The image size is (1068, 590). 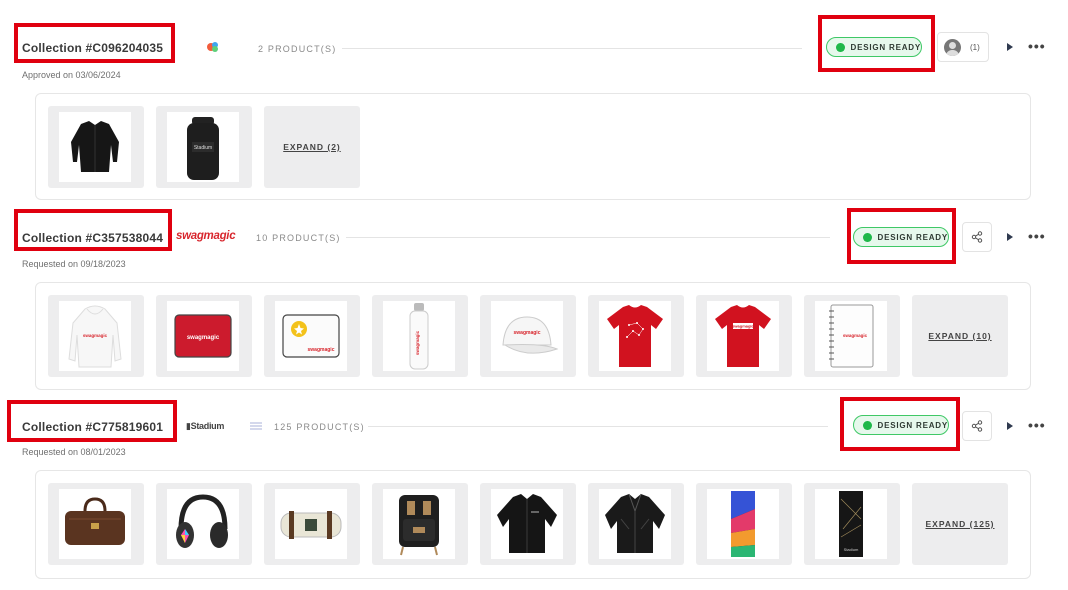 What do you see at coordinates (319, 427) in the screenshot?
I see `product-count: 125 PRODUCT(S)` at bounding box center [319, 427].